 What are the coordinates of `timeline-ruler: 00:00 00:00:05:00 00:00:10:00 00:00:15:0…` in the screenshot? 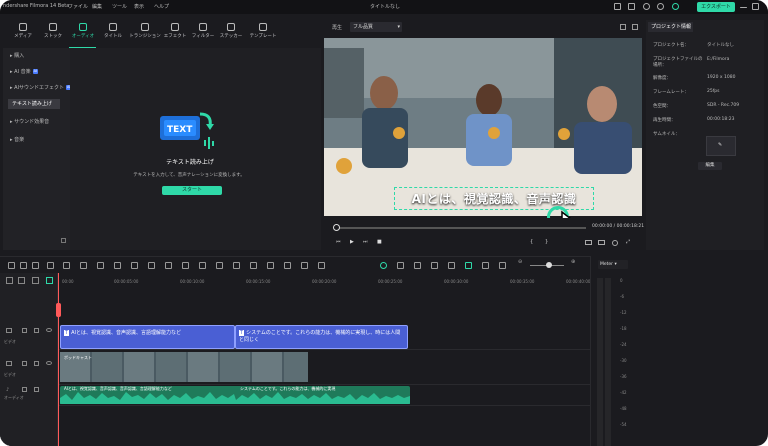 It's located at (322, 283).